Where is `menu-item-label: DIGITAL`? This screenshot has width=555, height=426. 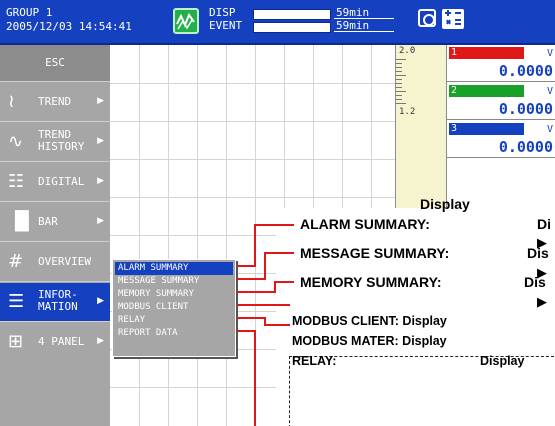 menu-item-label: DIGITAL is located at coordinates (61, 181).